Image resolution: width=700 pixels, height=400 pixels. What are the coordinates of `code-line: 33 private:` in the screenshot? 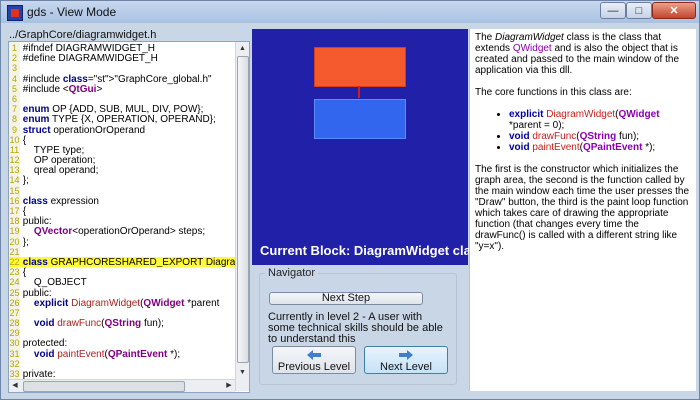 It's located at (122, 374).